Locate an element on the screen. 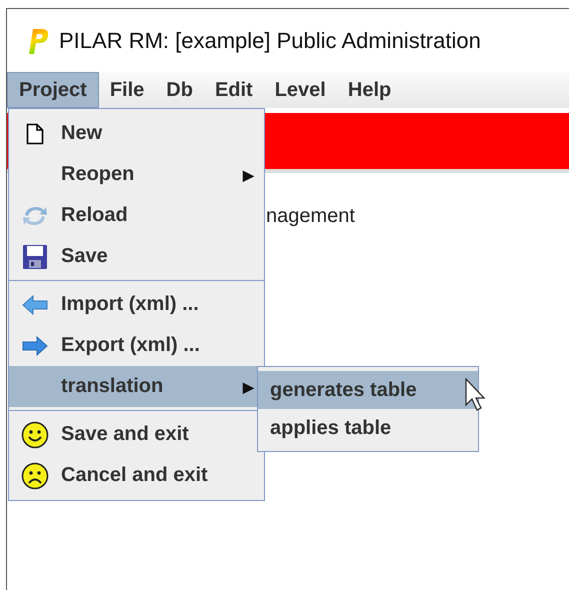 The image size is (569, 590). menu-item: Save is located at coordinates (136, 256).